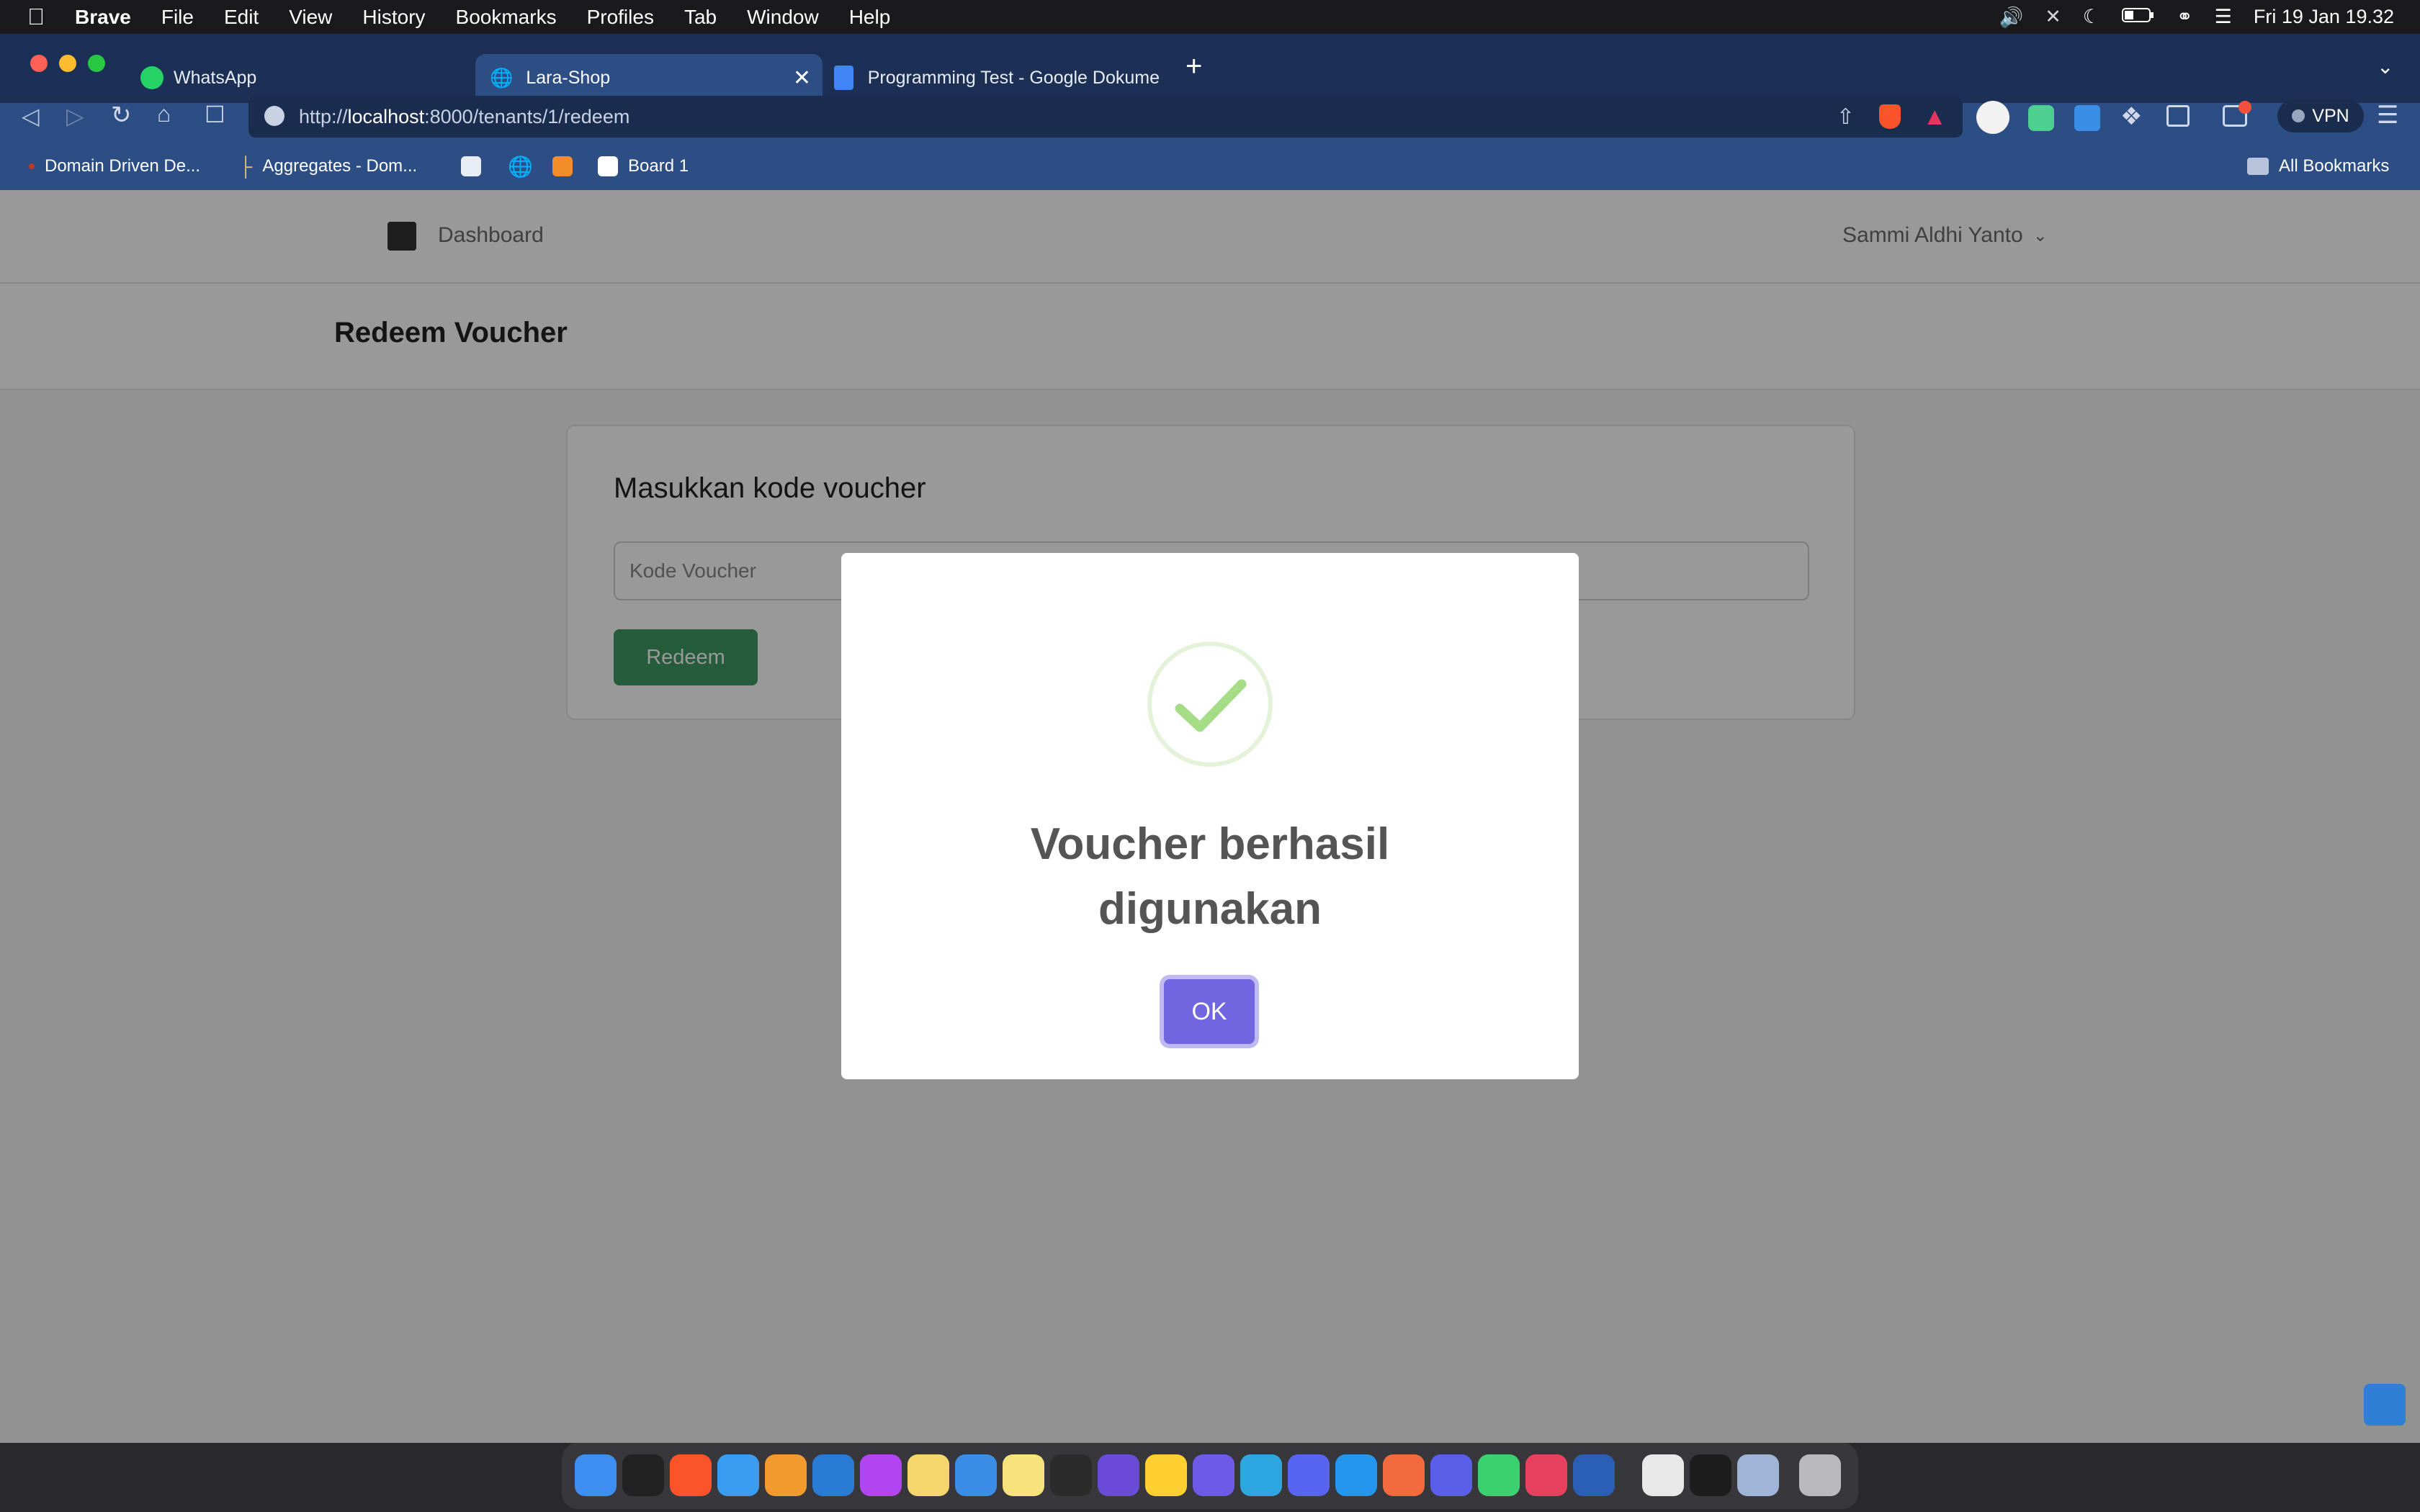 The width and height of the screenshot is (2420, 1512). Describe the element at coordinates (1451, 1475) in the screenshot. I see `goland-icon` at that location.